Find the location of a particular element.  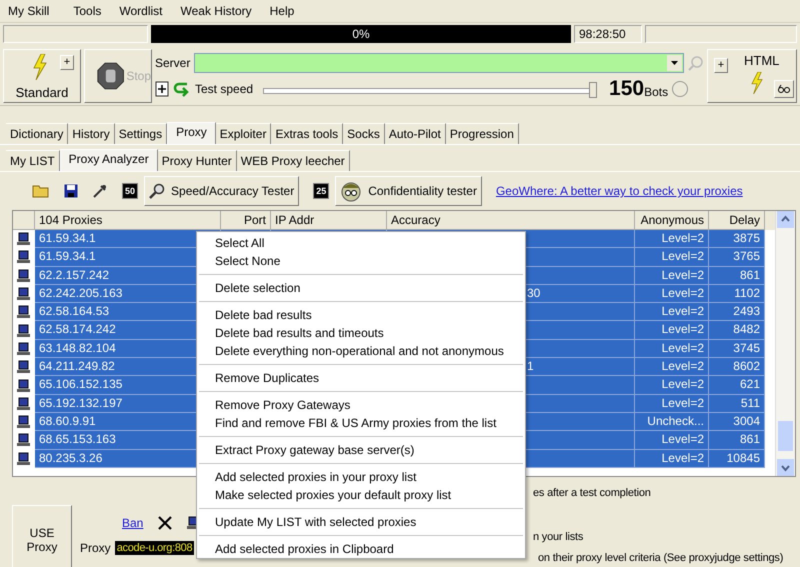

slider-thumb is located at coordinates (593, 90).